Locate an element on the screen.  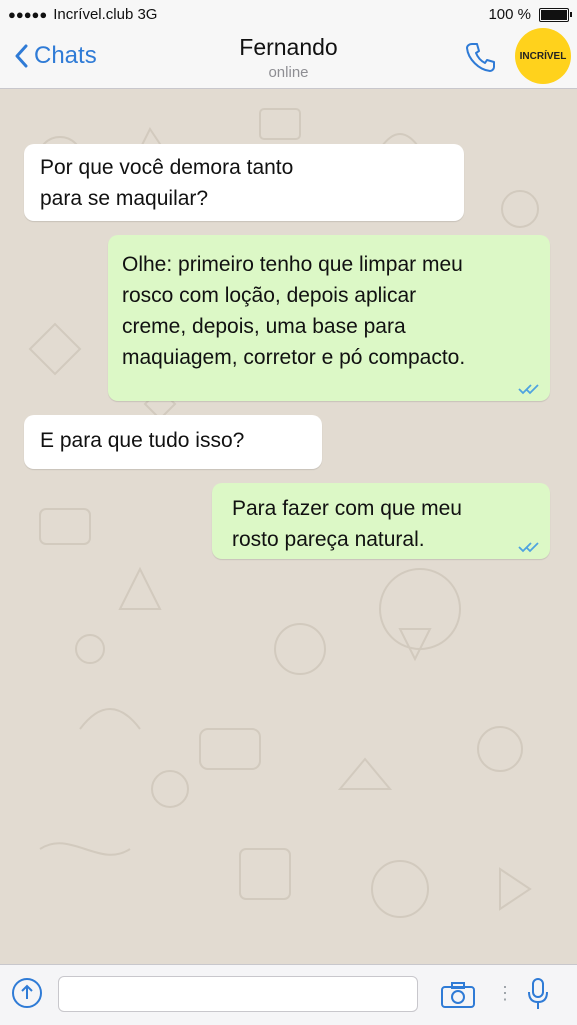
message-bubble-incoming: E para que tudo isso? is located at coordinates (173, 442).